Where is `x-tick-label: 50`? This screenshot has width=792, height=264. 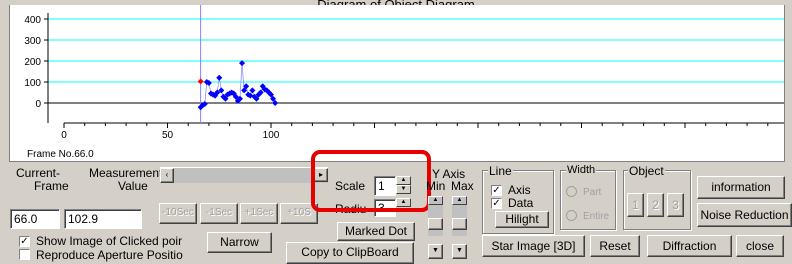 x-tick-label: 50 is located at coordinates (168, 135).